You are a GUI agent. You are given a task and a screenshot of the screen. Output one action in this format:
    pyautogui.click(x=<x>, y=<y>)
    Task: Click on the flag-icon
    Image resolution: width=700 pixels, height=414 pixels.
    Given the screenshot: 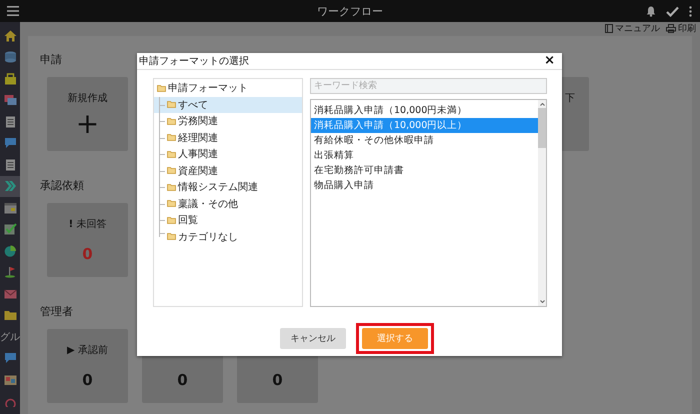 What is the action you would take?
    pyautogui.click(x=10, y=272)
    